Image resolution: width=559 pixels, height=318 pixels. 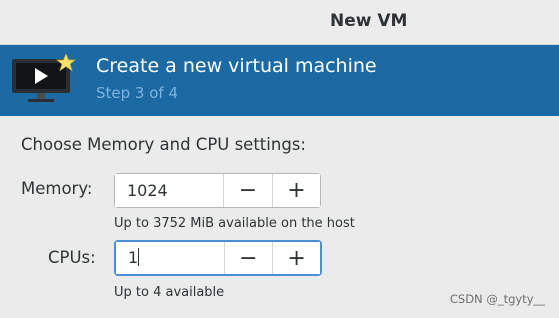 What do you see at coordinates (236, 66) in the screenshot?
I see `wizard-heading: Create a new virtual machine` at bounding box center [236, 66].